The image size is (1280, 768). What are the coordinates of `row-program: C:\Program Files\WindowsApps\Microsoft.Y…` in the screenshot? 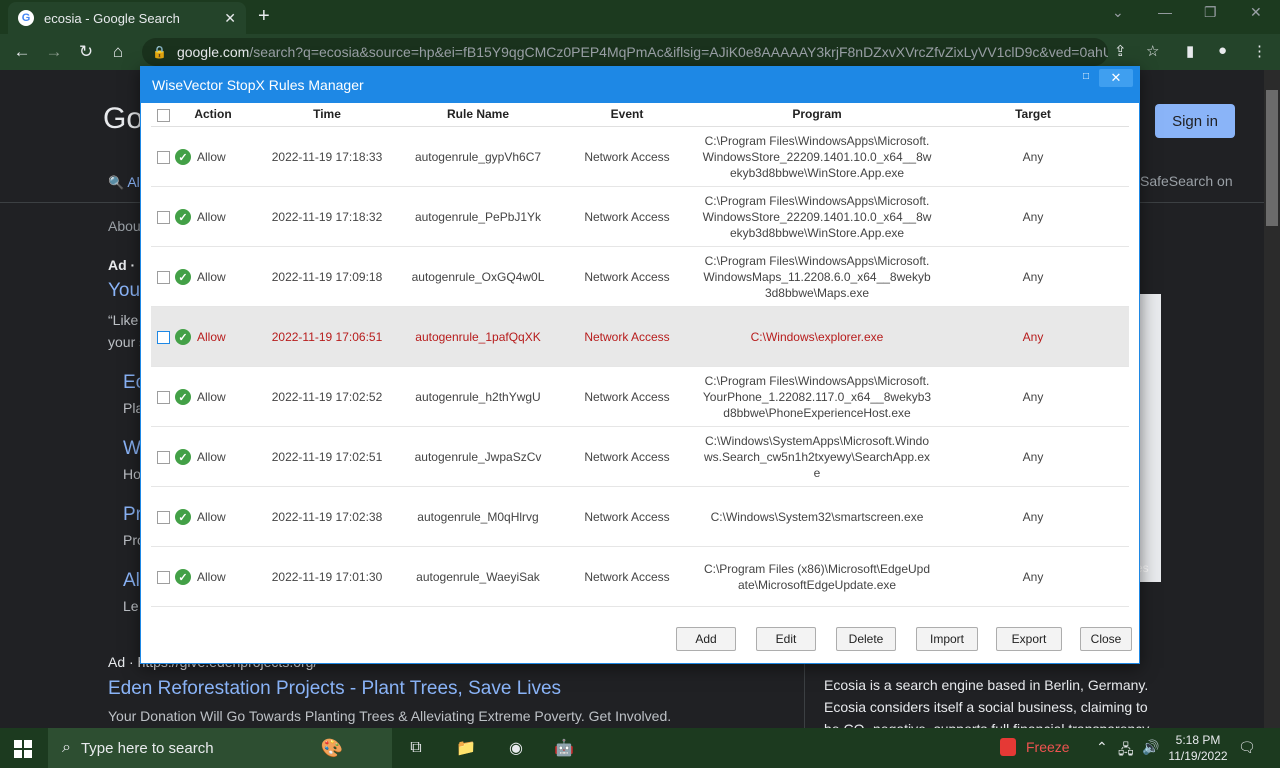 It's located at (817, 397).